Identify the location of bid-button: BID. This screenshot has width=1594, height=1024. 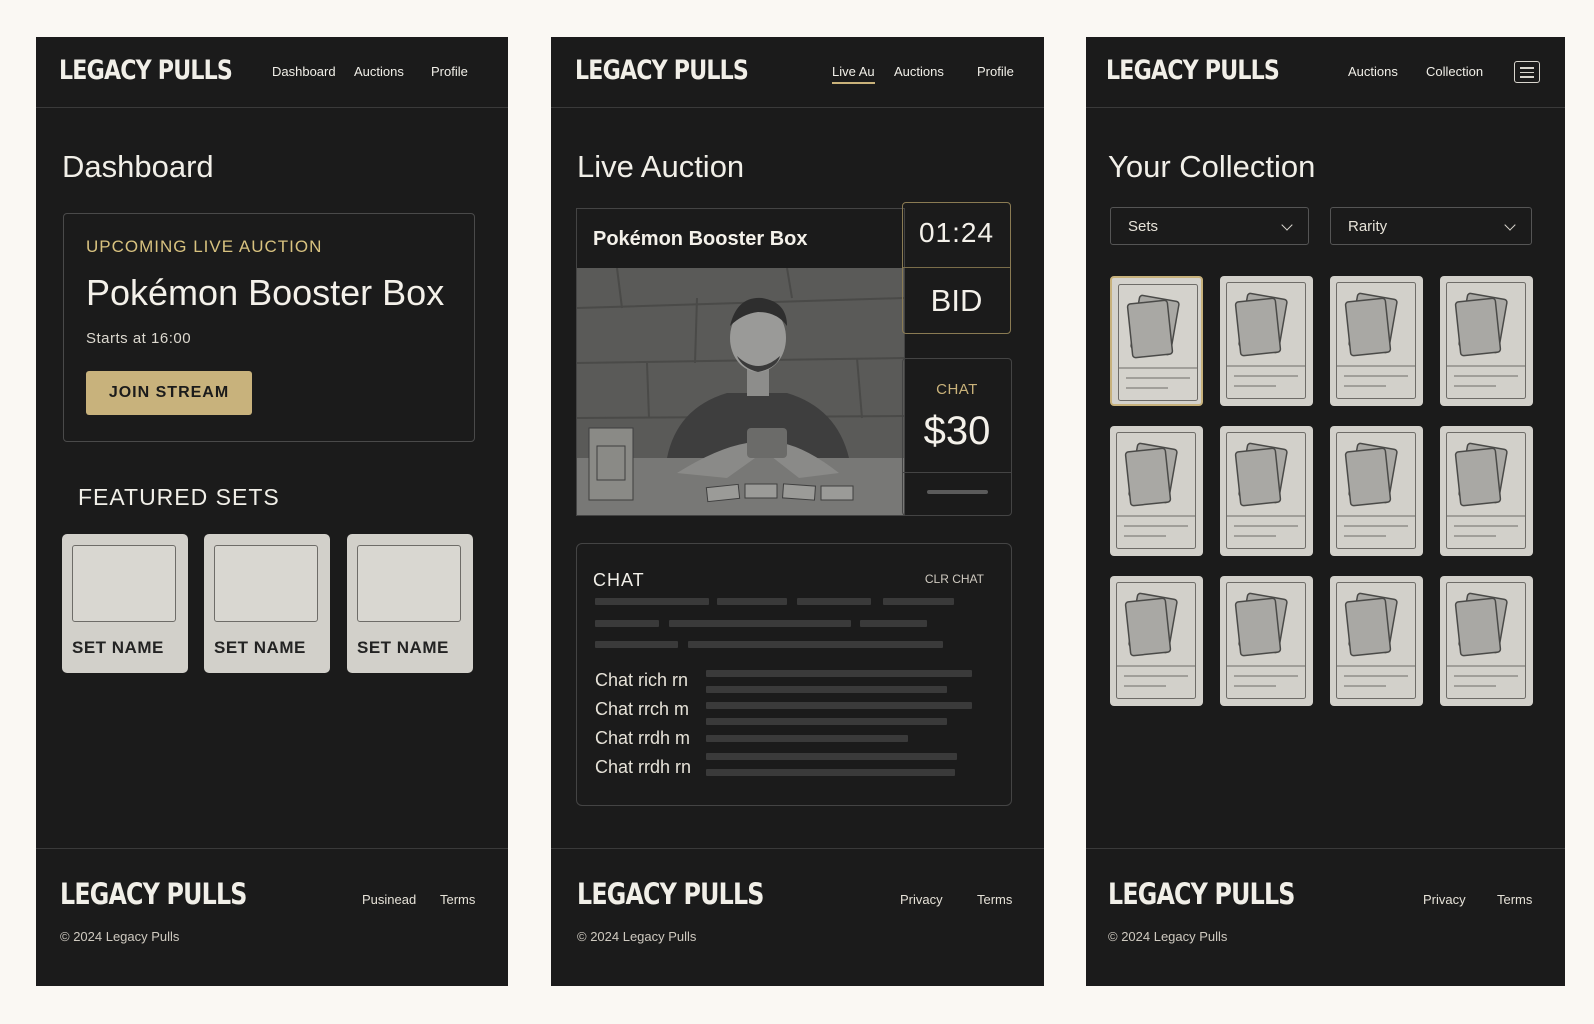
(956, 301).